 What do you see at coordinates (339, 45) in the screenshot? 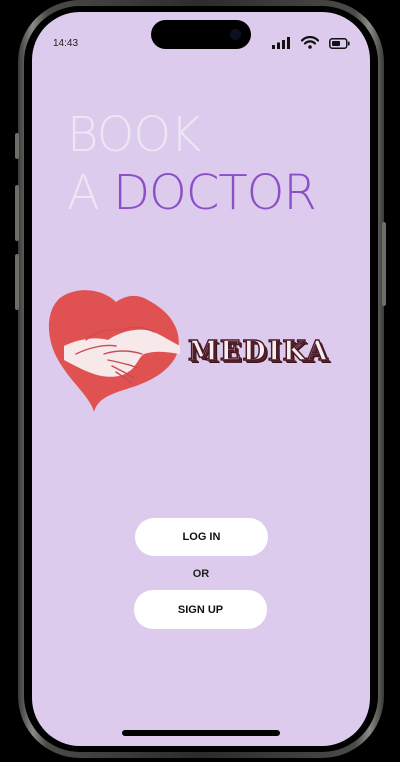
I see `battery-icon` at bounding box center [339, 45].